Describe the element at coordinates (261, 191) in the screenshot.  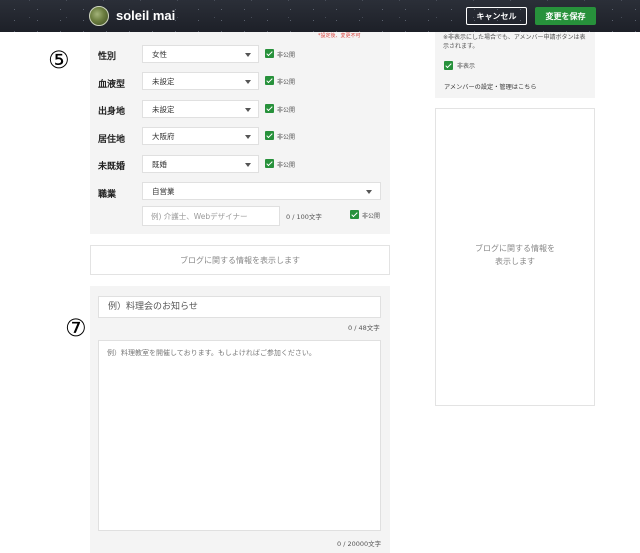
I see `occupation-select: 自営業` at that location.